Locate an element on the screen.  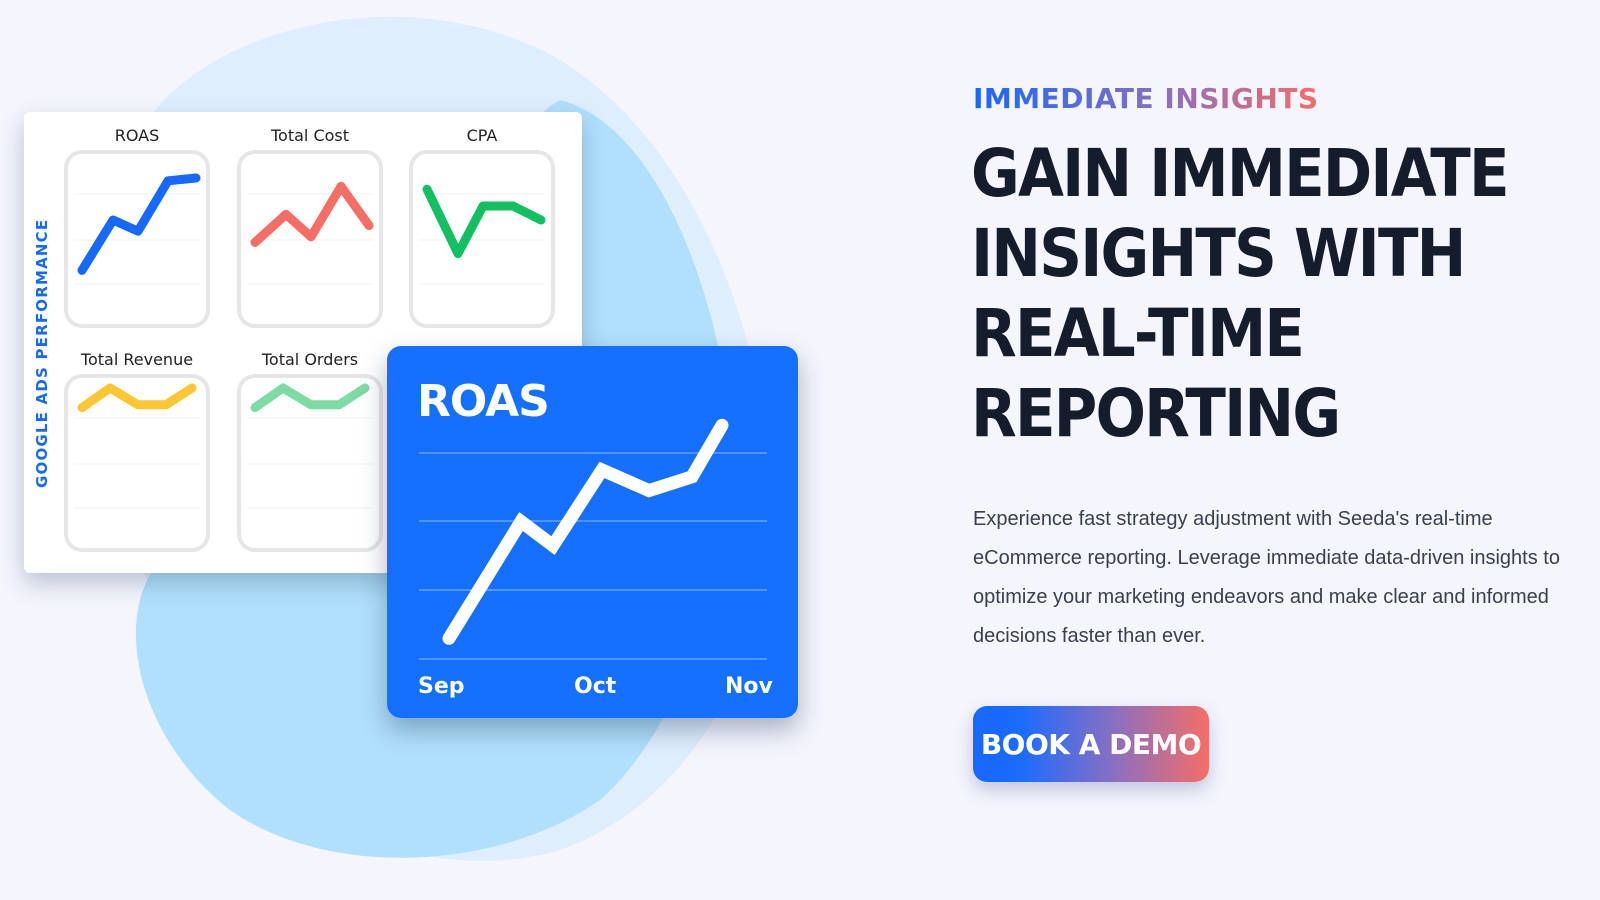
x-tick-label: Oct is located at coordinates (595, 686).